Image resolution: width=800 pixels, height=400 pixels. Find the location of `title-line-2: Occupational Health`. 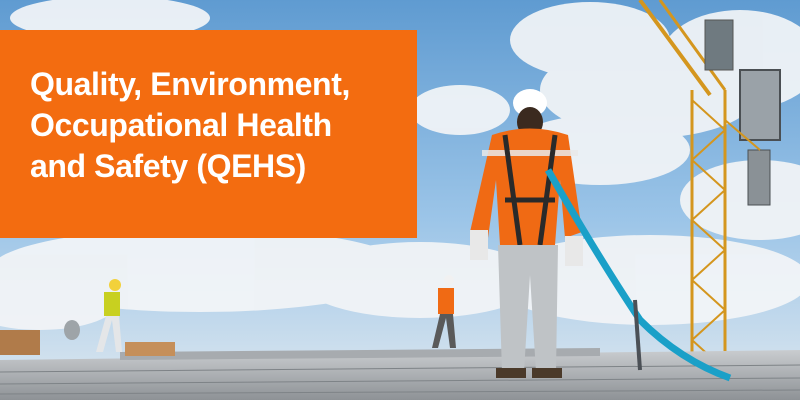

title-line-2: Occupational Health is located at coordinates (181, 125).